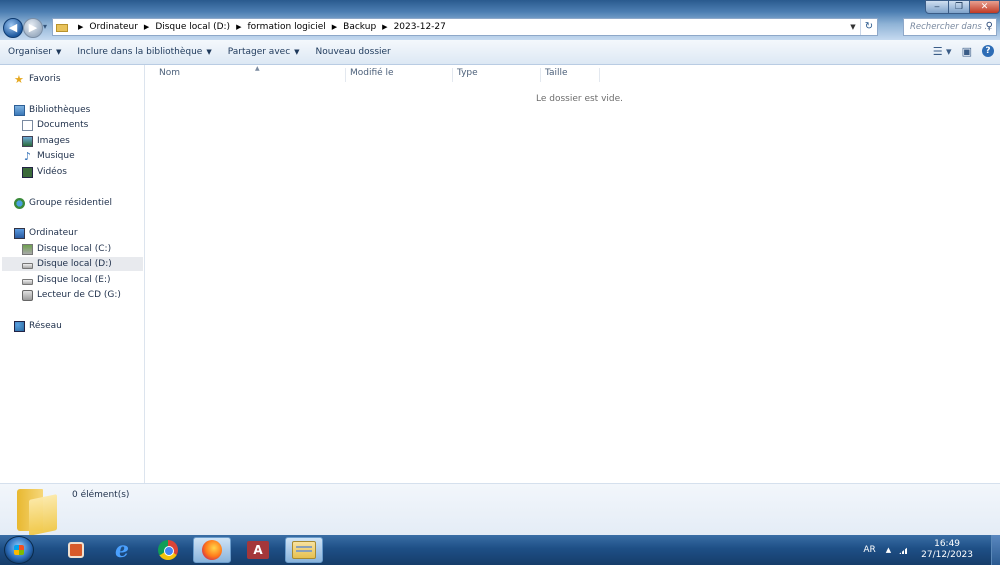 The width and height of the screenshot is (1000, 565). Describe the element at coordinates (72, 264) in the screenshot. I see `nav-drive-d: Disque local (D:)` at that location.